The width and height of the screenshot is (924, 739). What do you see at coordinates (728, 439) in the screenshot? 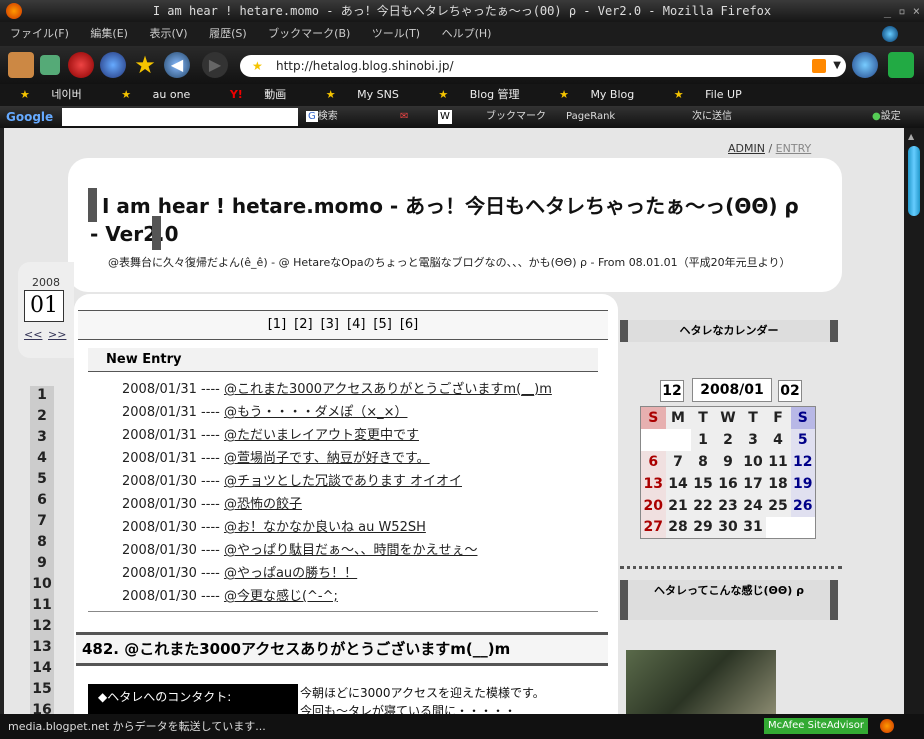
I see `calendar-day: 2` at bounding box center [728, 439].